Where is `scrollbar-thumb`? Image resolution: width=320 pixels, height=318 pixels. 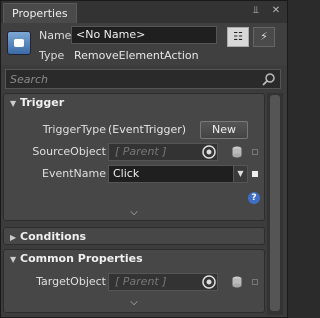
scrollbar-thumb is located at coordinates (275, 203).